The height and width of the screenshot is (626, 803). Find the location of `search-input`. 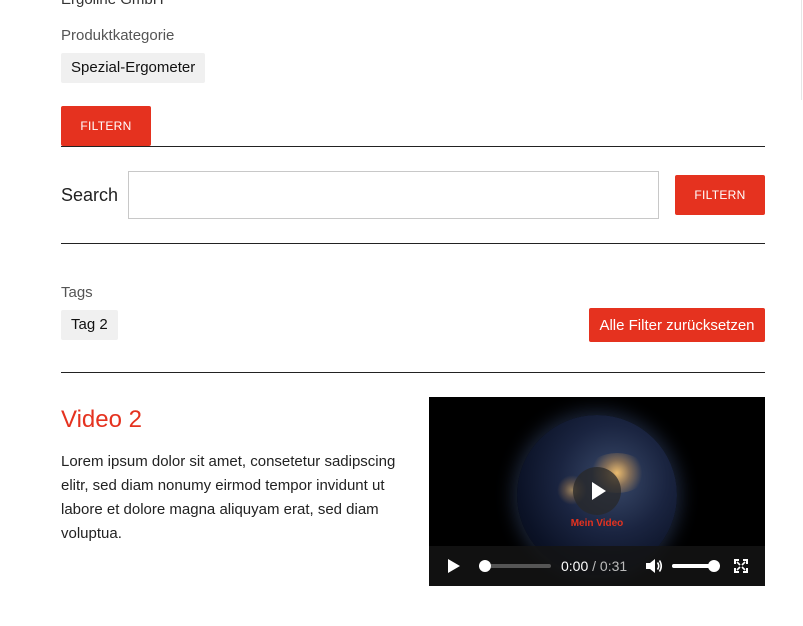

search-input is located at coordinates (393, 195).